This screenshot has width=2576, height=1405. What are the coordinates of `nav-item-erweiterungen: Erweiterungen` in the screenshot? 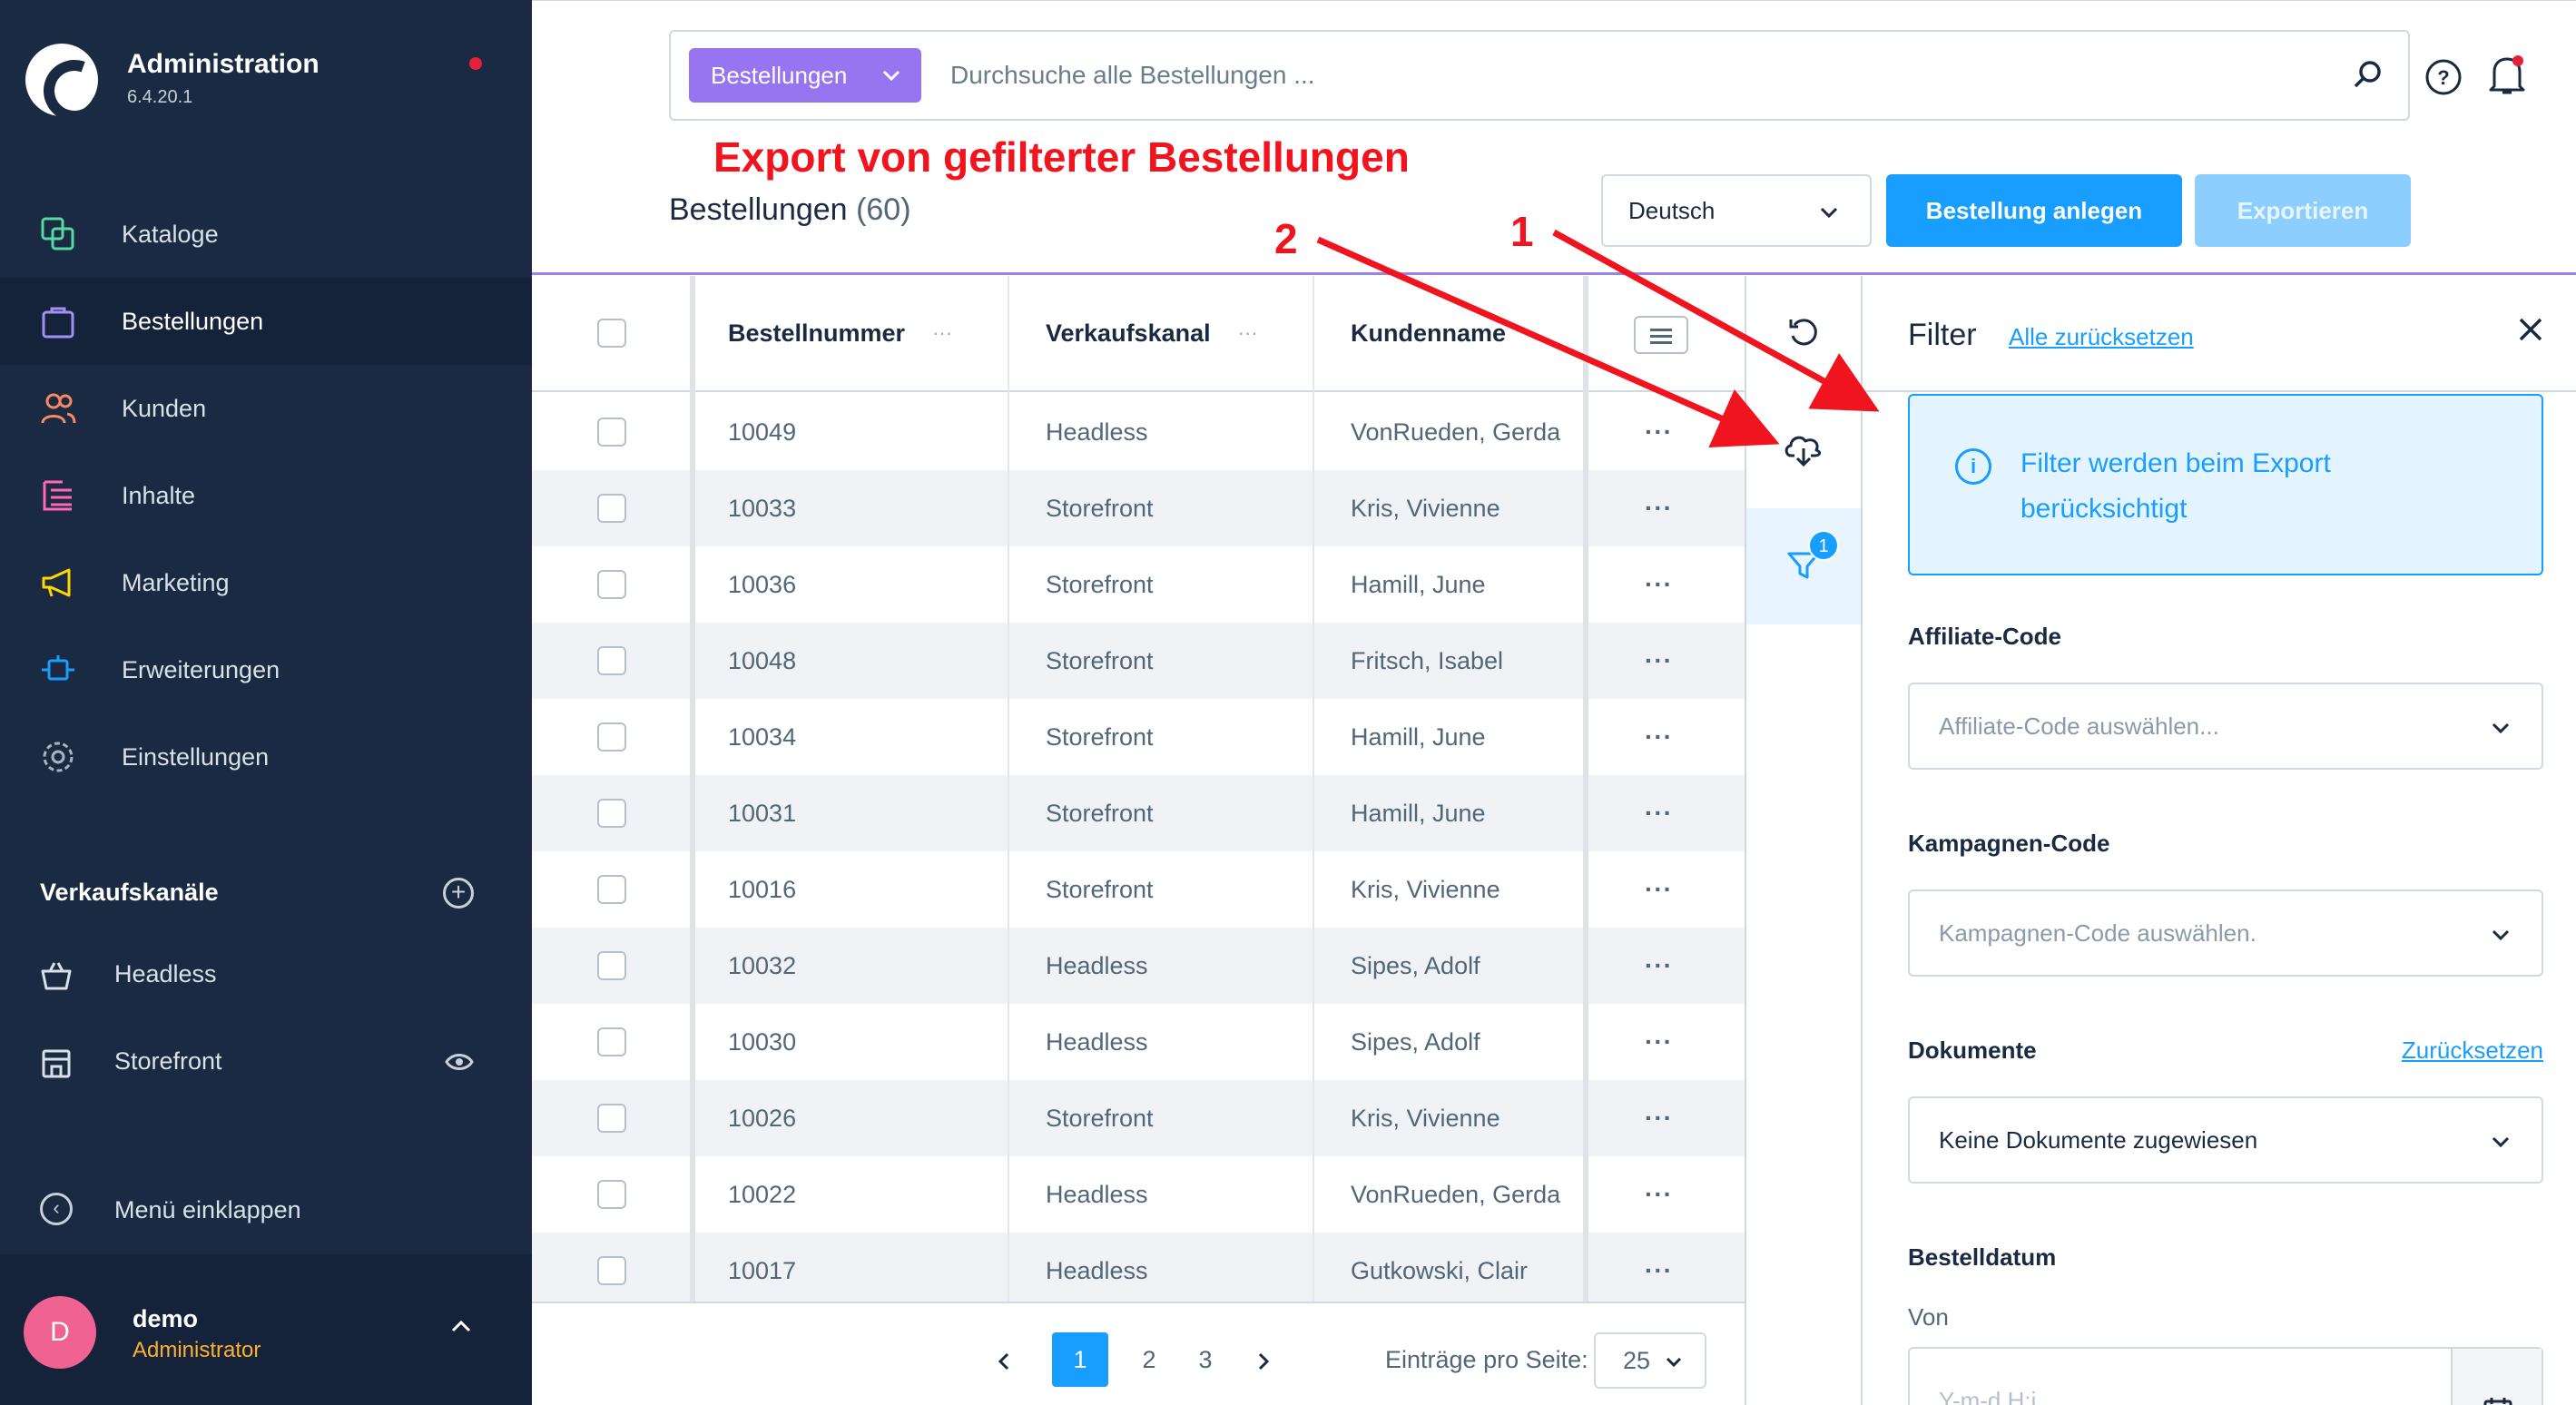 It's located at (266, 669).